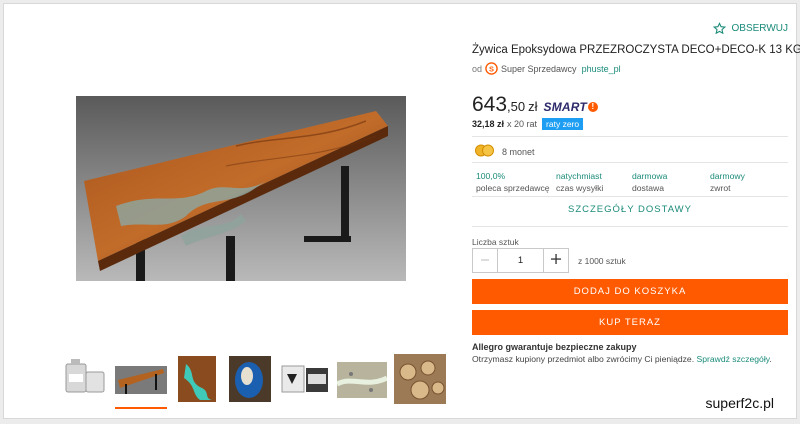  What do you see at coordinates (727, 176) in the screenshot?
I see `stat-value: darmowy` at bounding box center [727, 176].